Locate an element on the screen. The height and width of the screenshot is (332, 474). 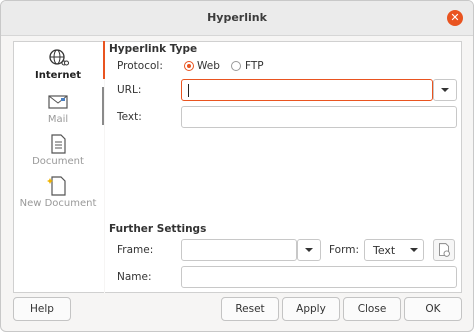
sidebar-item-label: Mail is located at coordinates (58, 119).